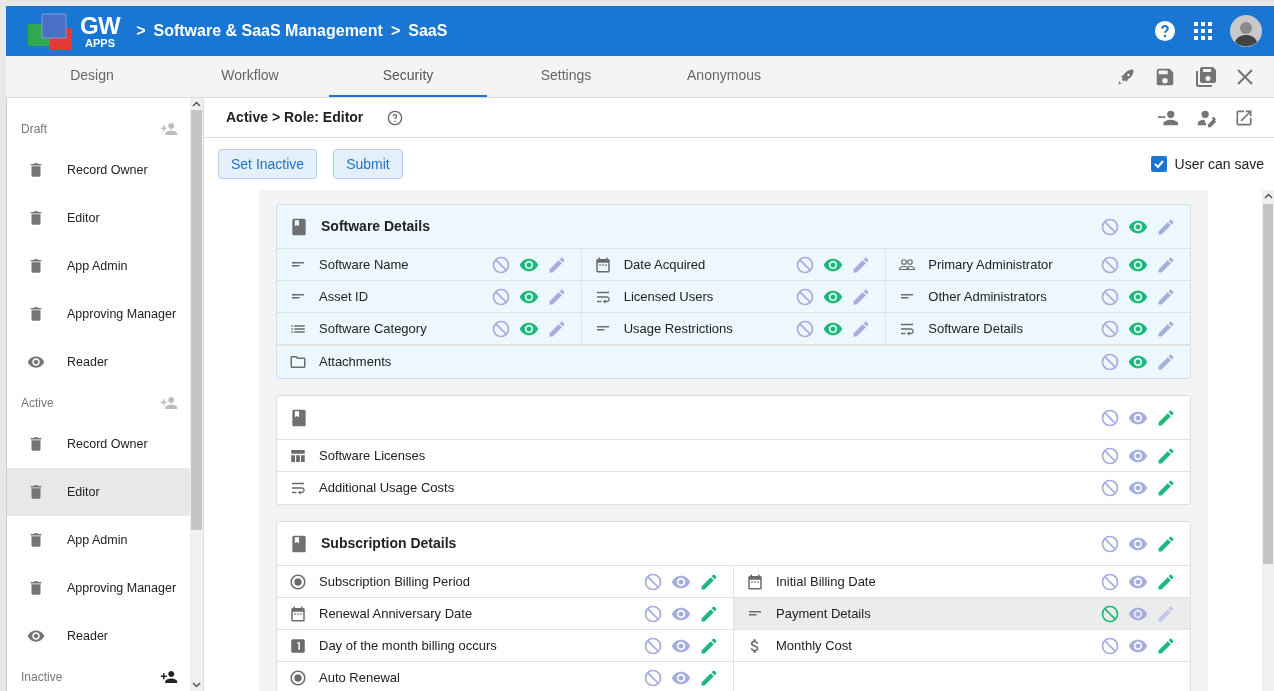 The image size is (1274, 691). What do you see at coordinates (664, 264) in the screenshot?
I see `field-label: Date Acquired` at bounding box center [664, 264].